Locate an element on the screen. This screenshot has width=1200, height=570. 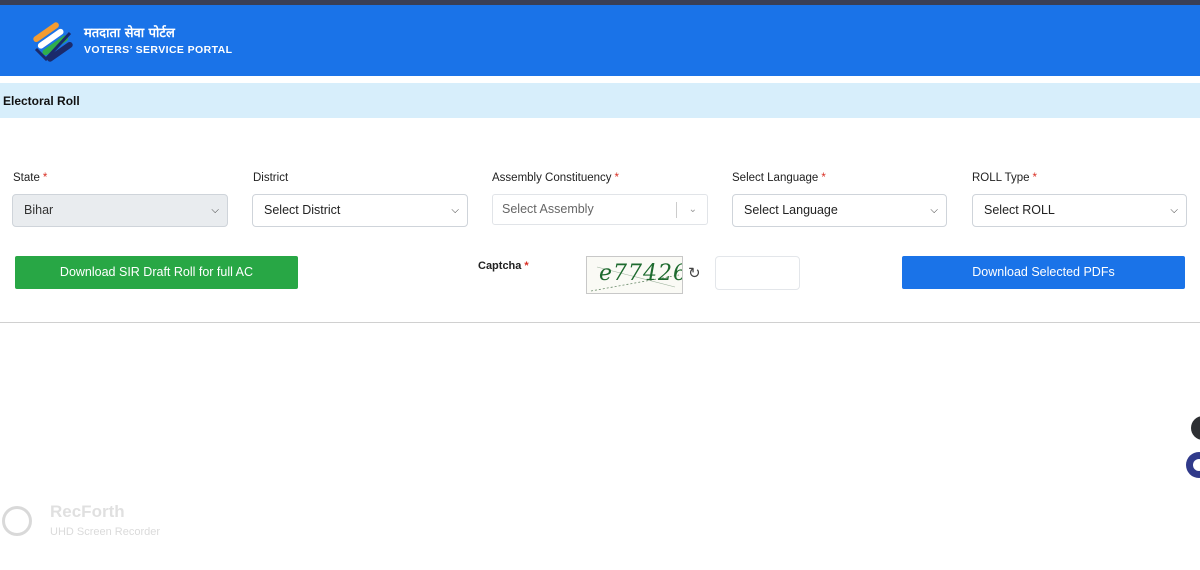
district-label-text: District is located at coordinates (271, 178).